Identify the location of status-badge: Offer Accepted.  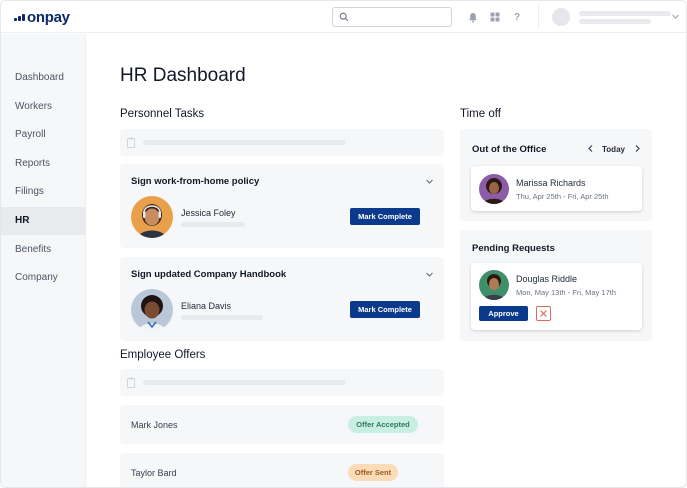
(383, 424).